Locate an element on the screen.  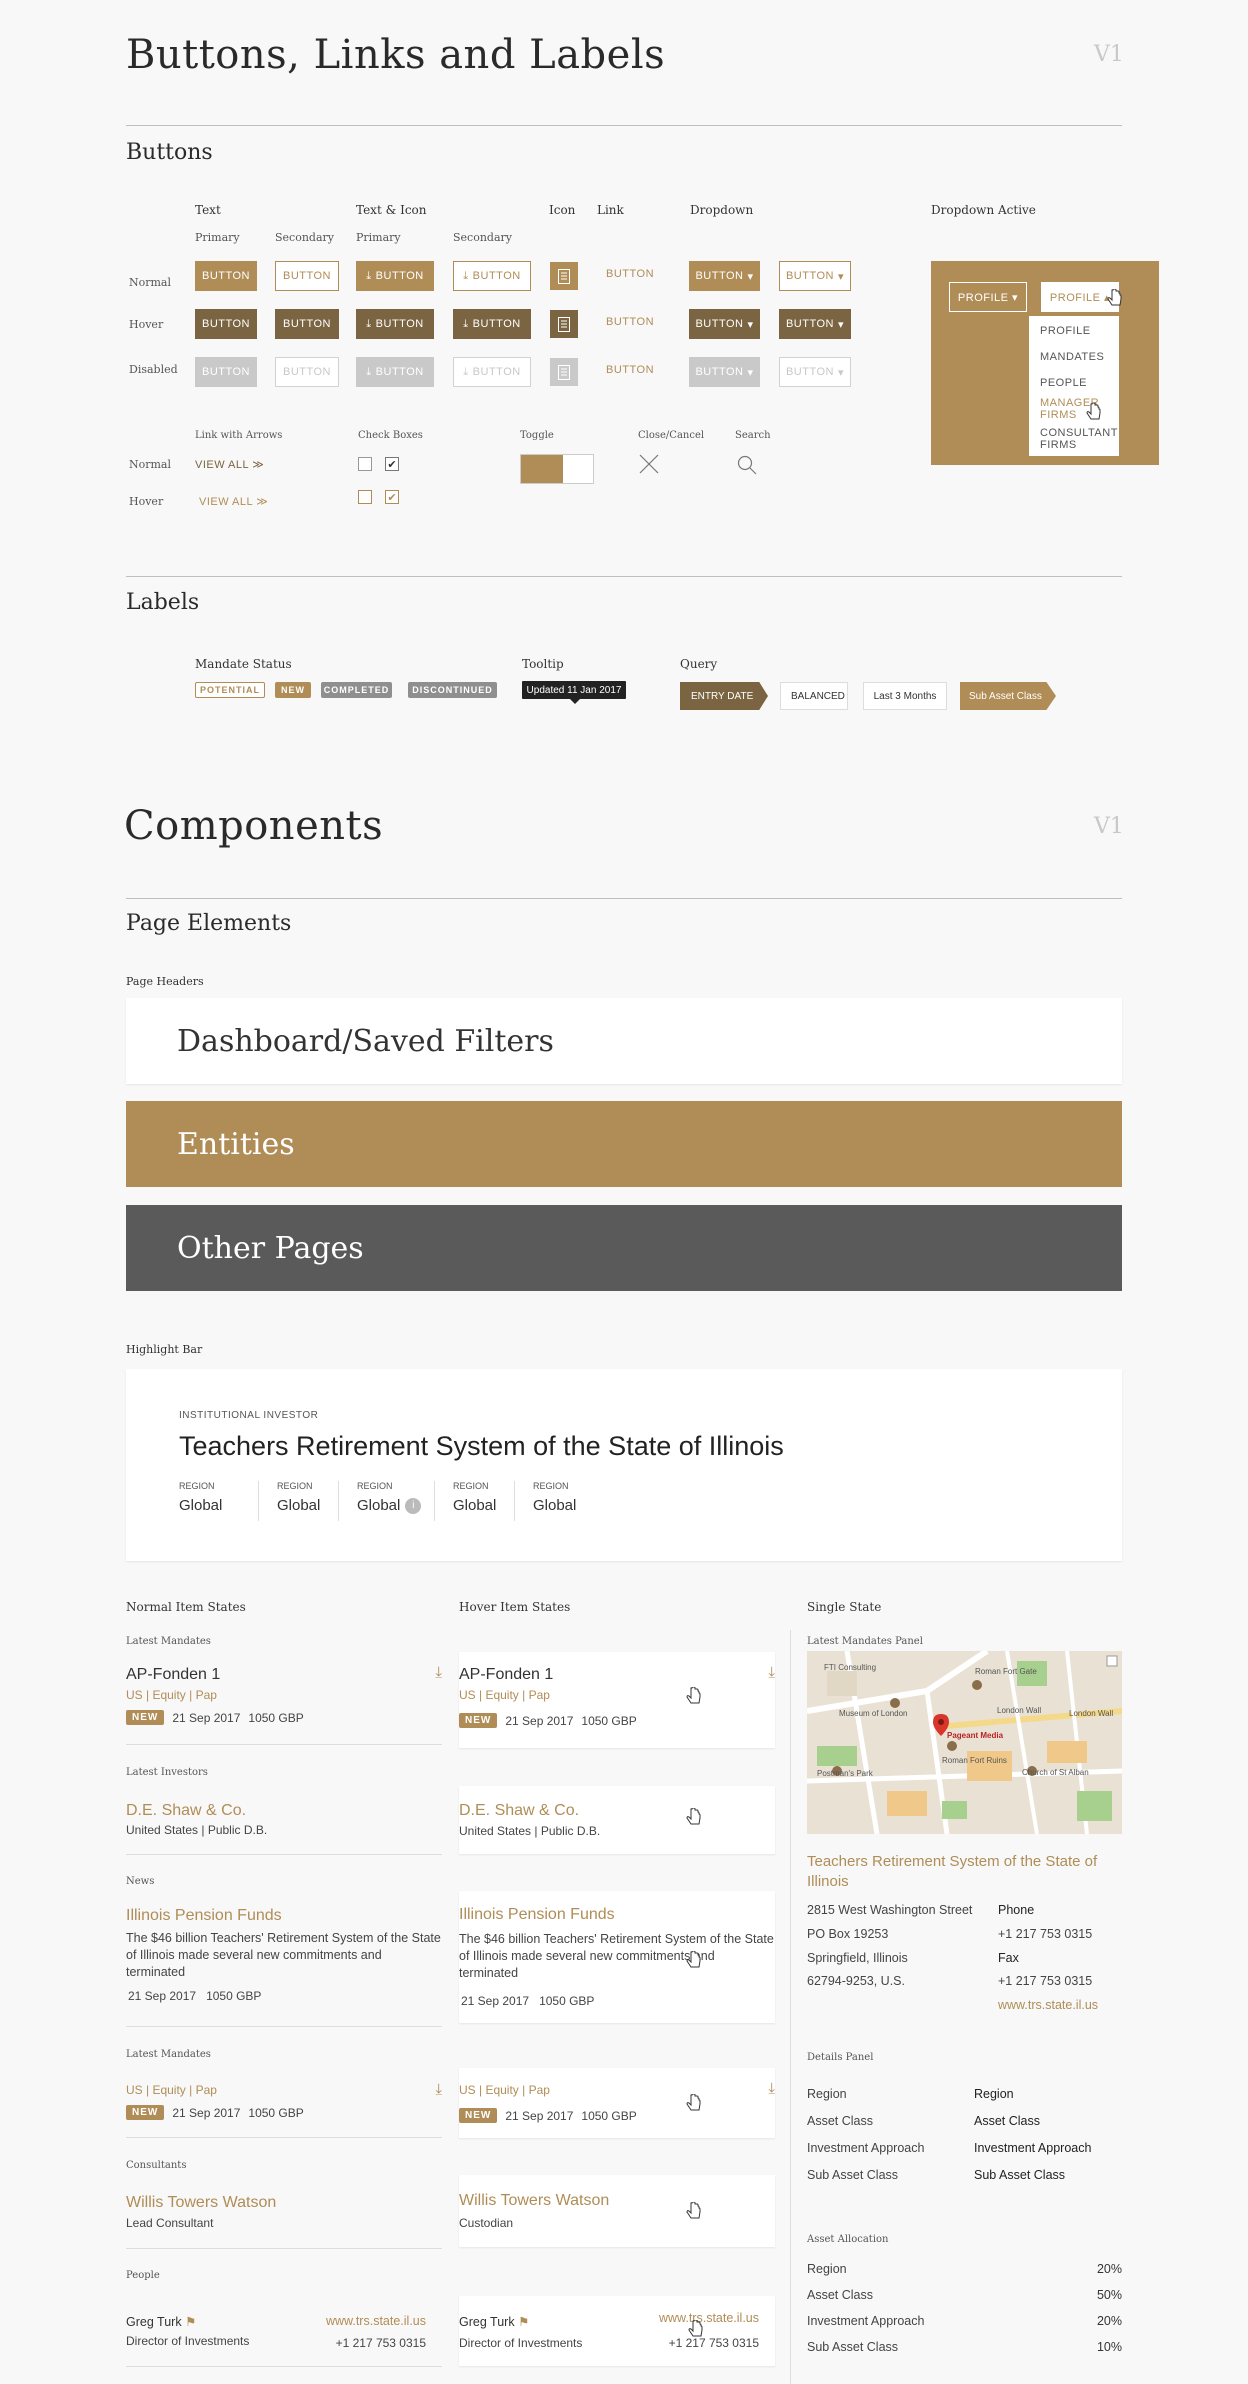
map-image is located at coordinates (964, 1742).